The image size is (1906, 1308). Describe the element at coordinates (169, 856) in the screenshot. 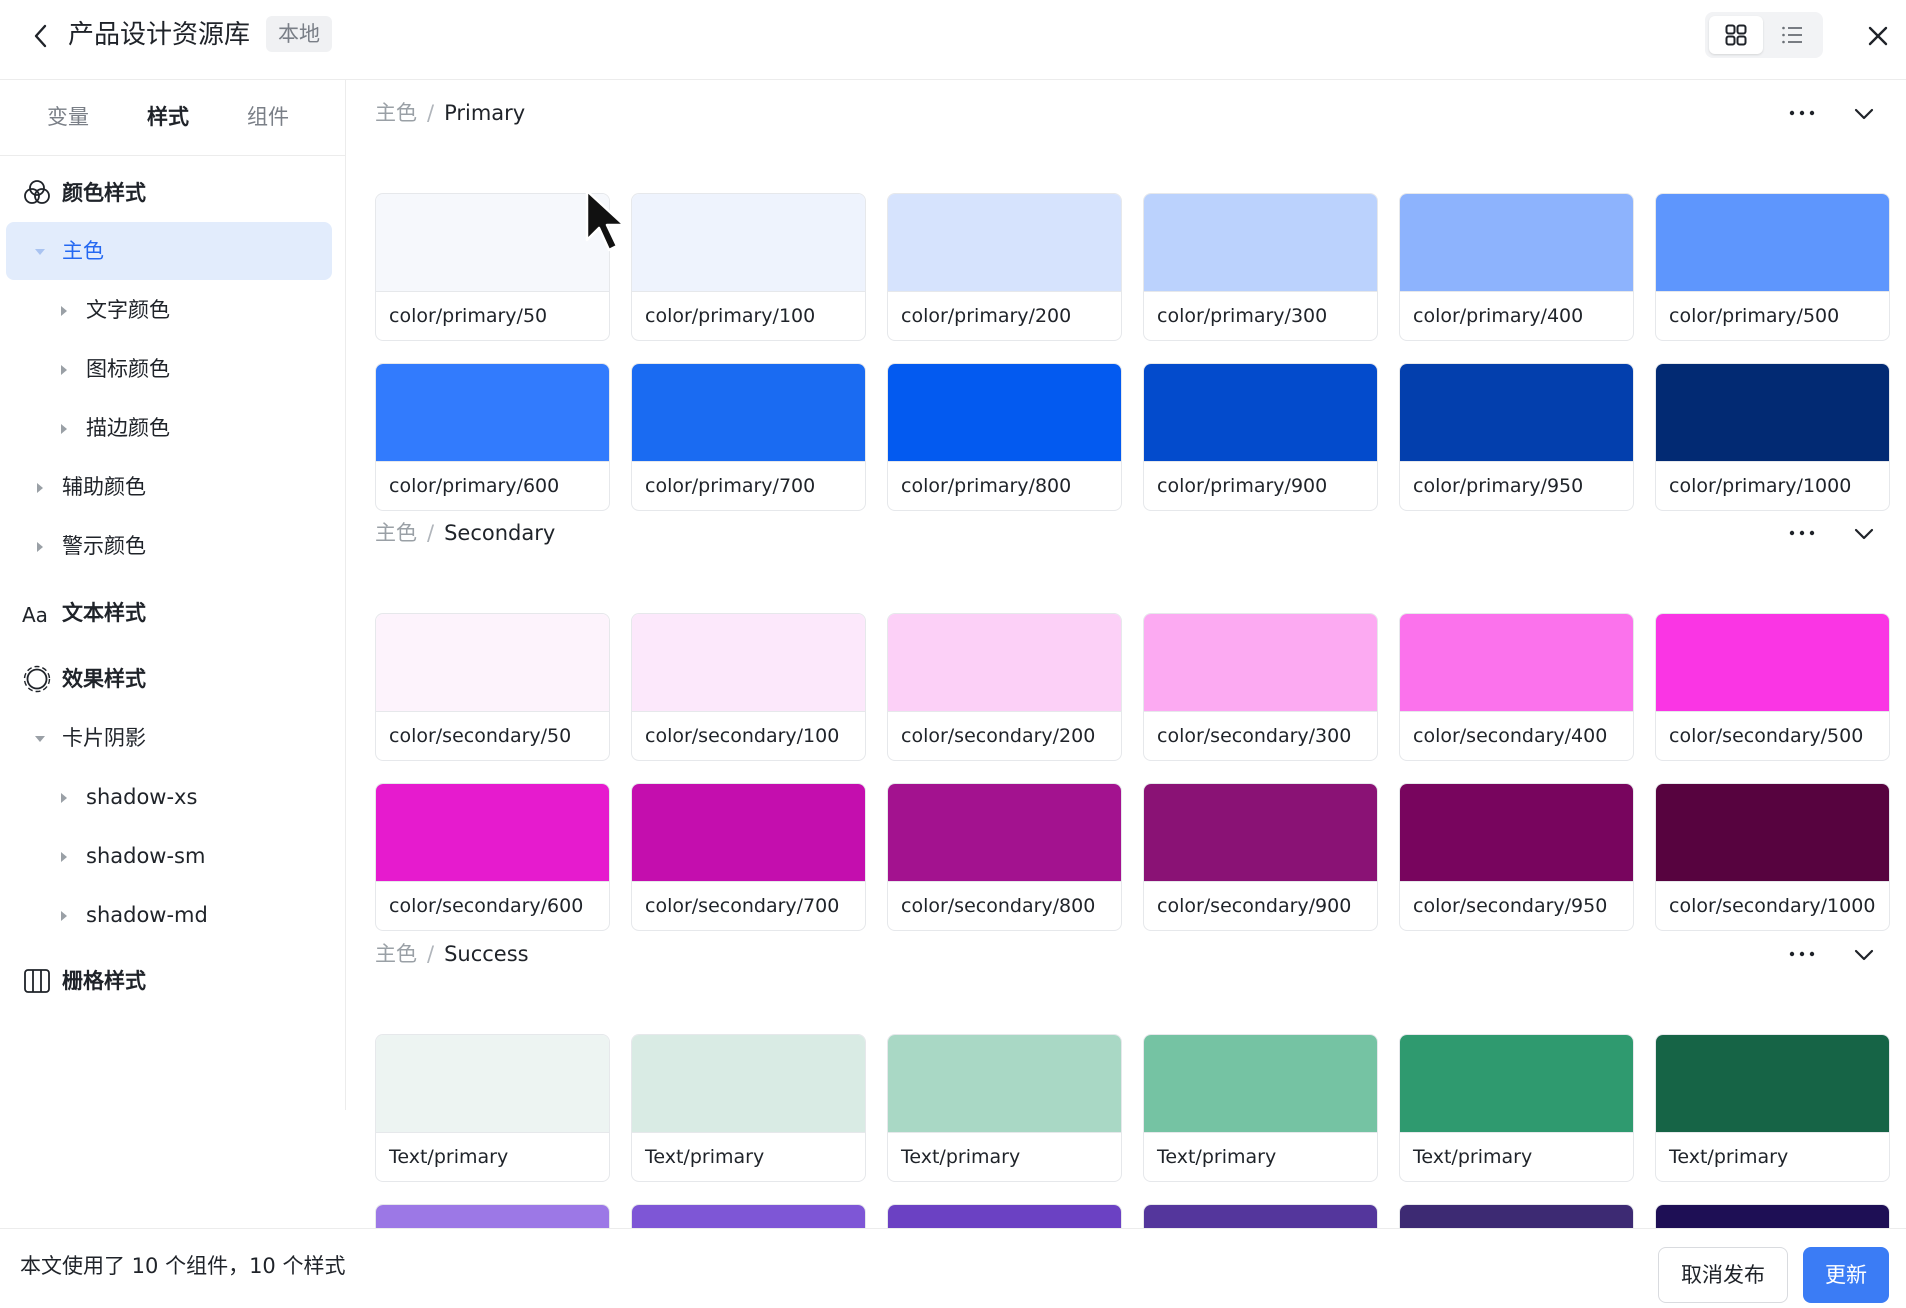

I see `tree-item-shadow-sm: shadow-sm` at that location.